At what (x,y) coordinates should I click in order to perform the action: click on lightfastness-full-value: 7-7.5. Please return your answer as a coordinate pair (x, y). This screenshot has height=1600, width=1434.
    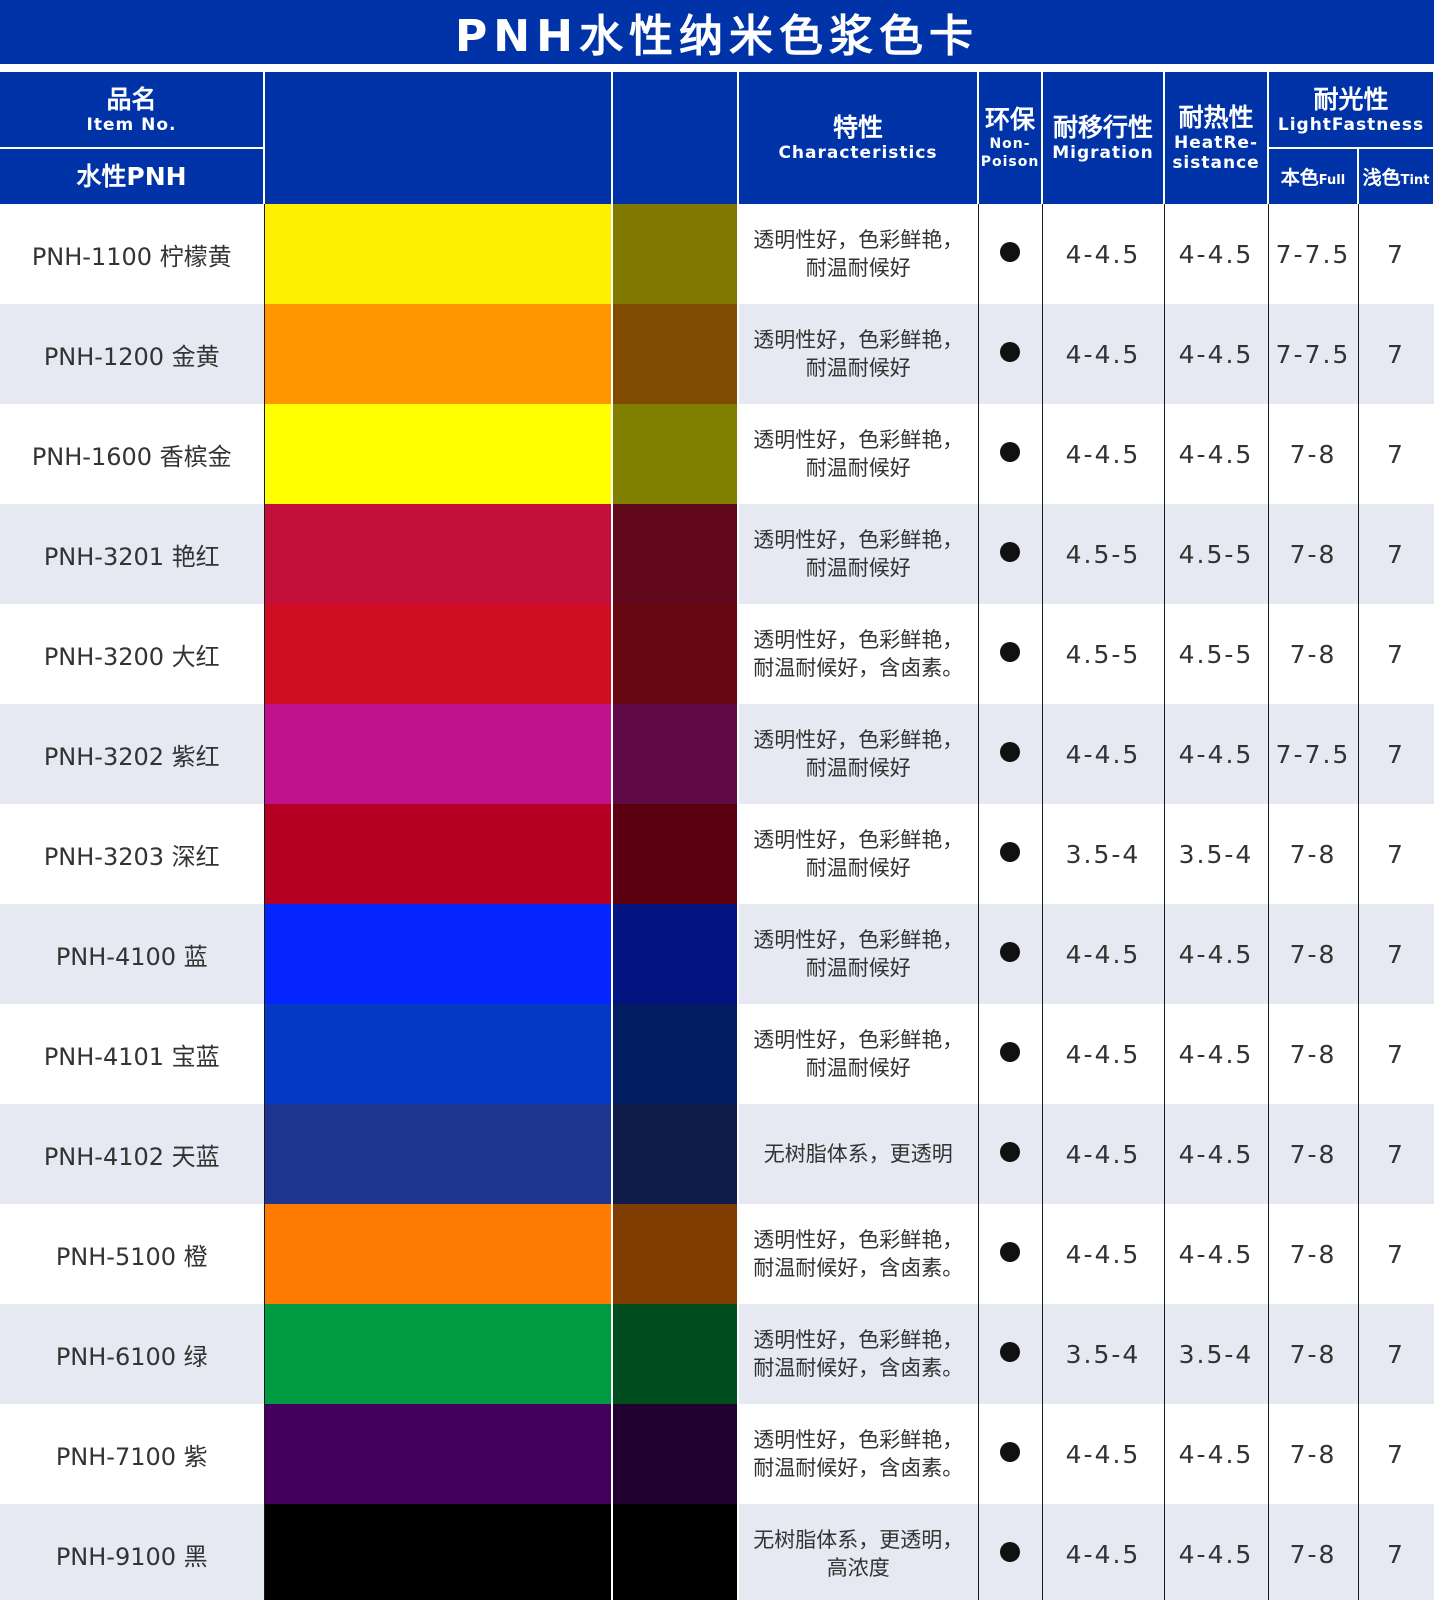
    Looking at the image, I should click on (1313, 354).